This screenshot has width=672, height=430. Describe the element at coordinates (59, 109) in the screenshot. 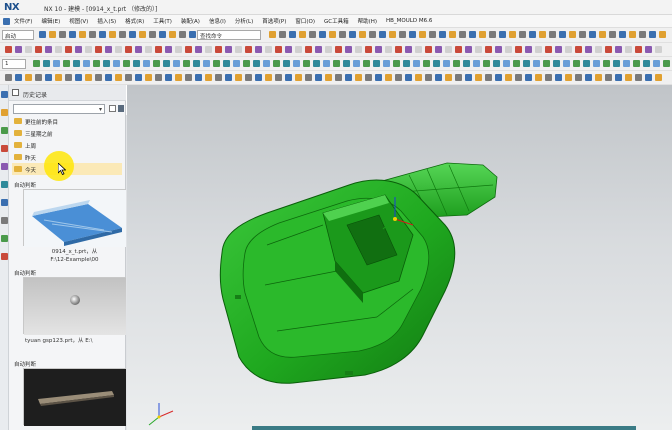

I see `history-filter-dropdown: ▾` at that location.